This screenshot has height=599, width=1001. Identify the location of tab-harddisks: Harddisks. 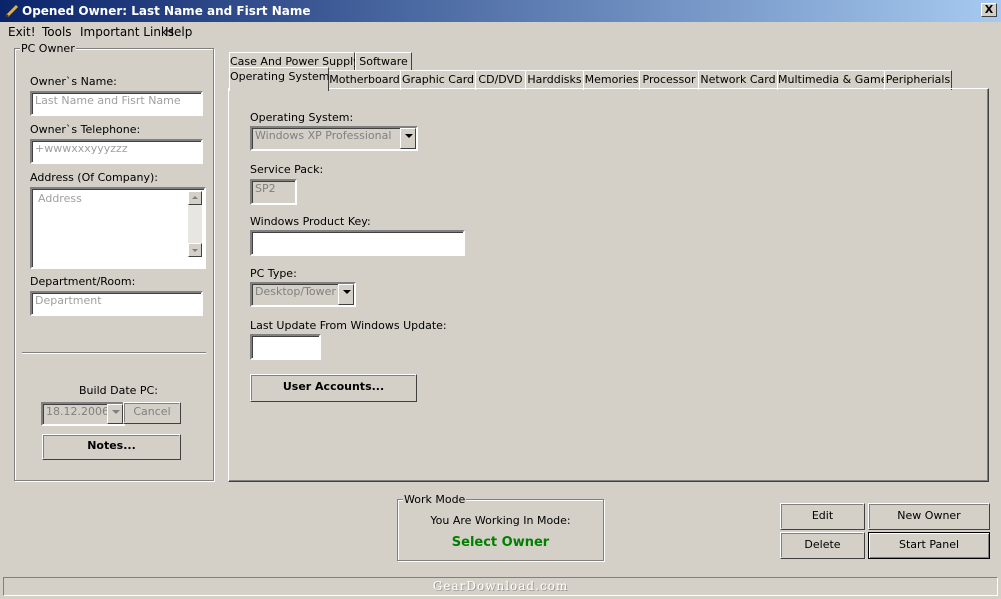
(554, 80).